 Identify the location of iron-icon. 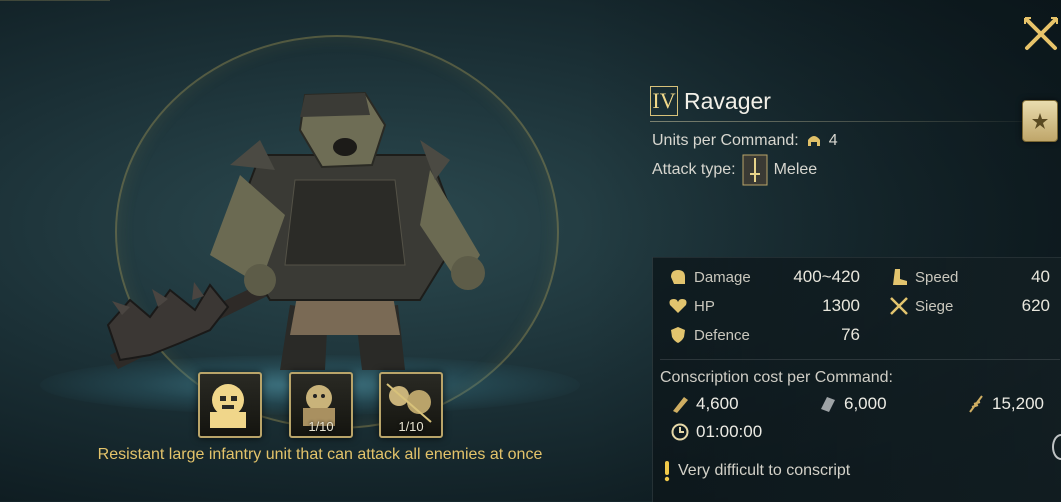
(828, 404).